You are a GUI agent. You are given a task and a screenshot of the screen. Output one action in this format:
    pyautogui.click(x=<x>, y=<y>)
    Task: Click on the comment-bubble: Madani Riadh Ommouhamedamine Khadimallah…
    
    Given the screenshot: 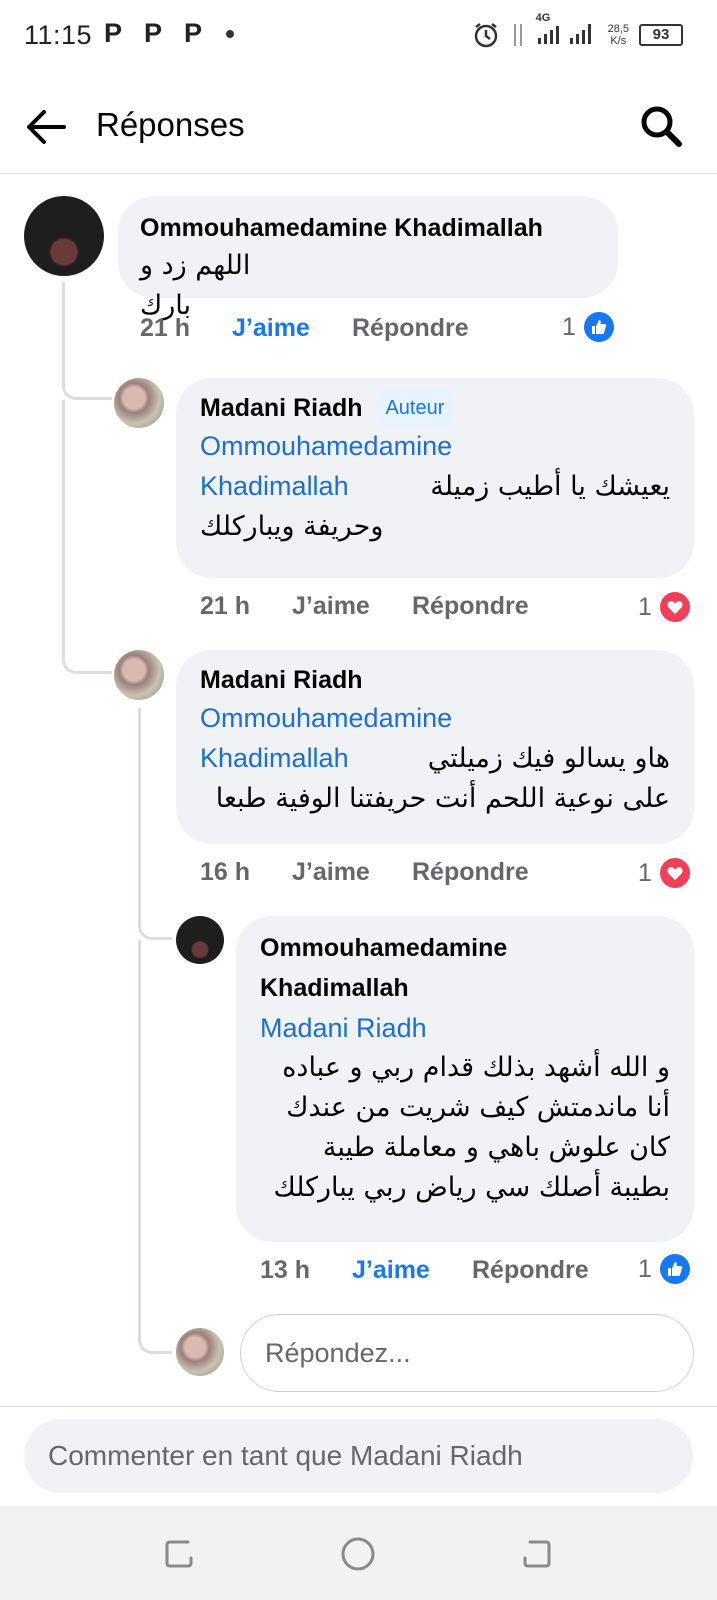 What is the action you would take?
    pyautogui.click(x=435, y=747)
    